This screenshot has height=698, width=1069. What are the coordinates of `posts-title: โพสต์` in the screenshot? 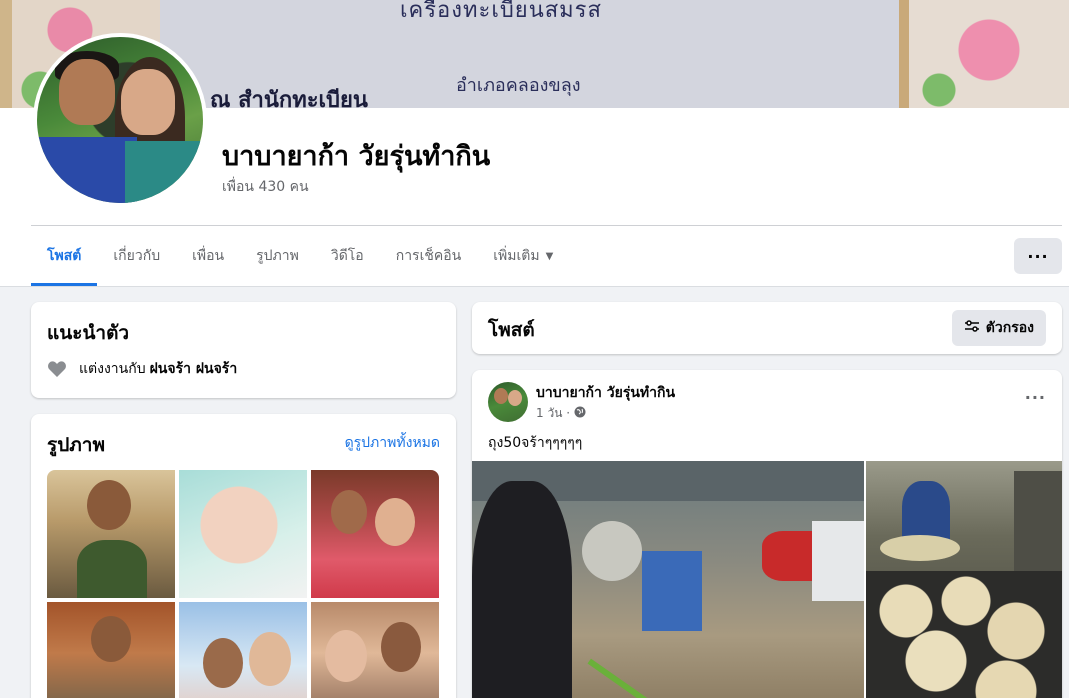 It's located at (511, 330).